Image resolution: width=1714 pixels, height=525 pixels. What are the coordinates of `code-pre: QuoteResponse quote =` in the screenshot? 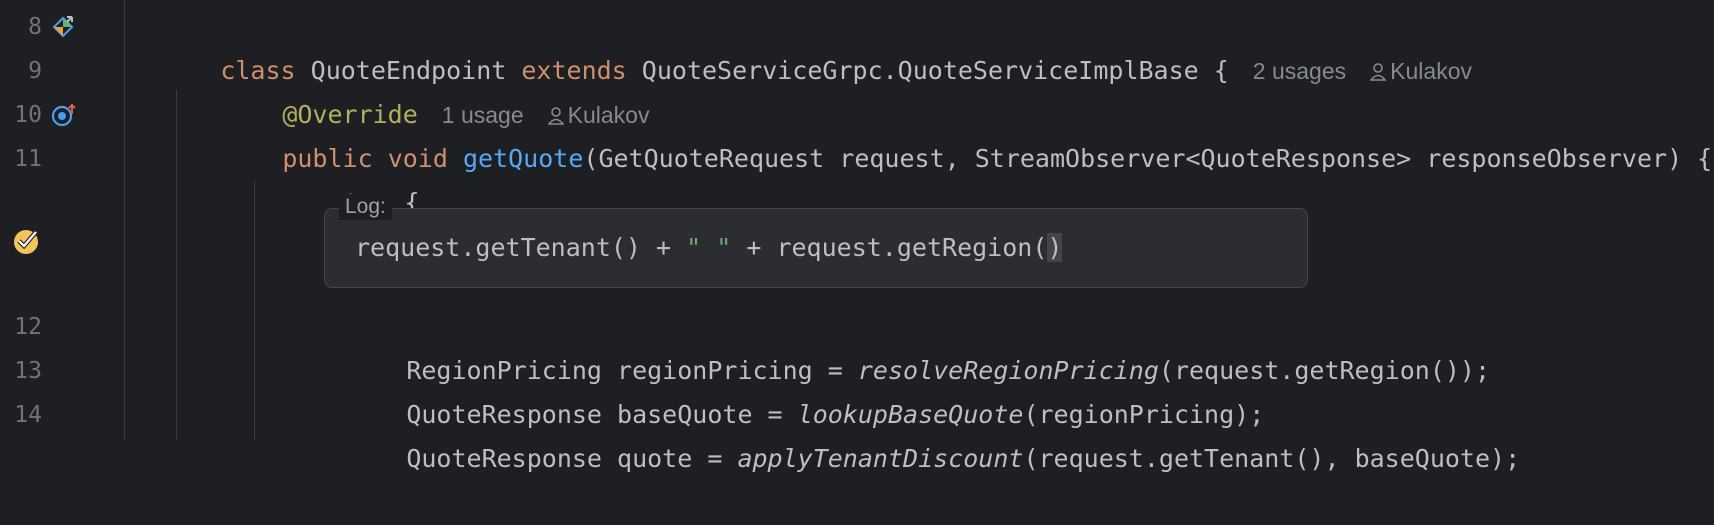 It's located at (572, 458).